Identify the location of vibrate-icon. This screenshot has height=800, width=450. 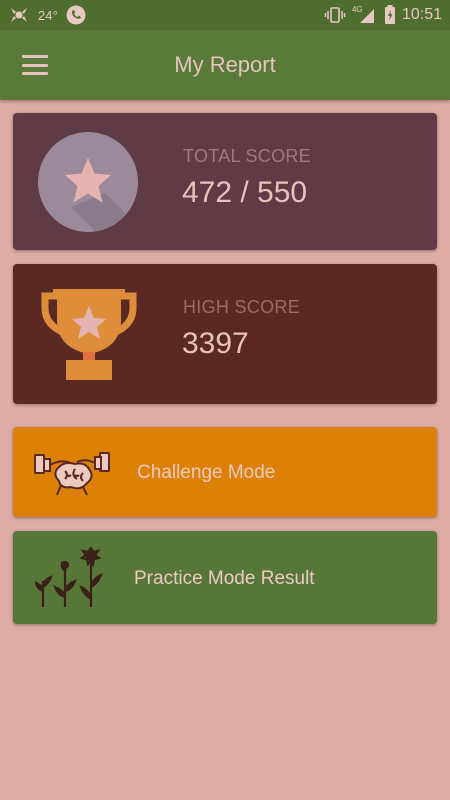
(335, 15).